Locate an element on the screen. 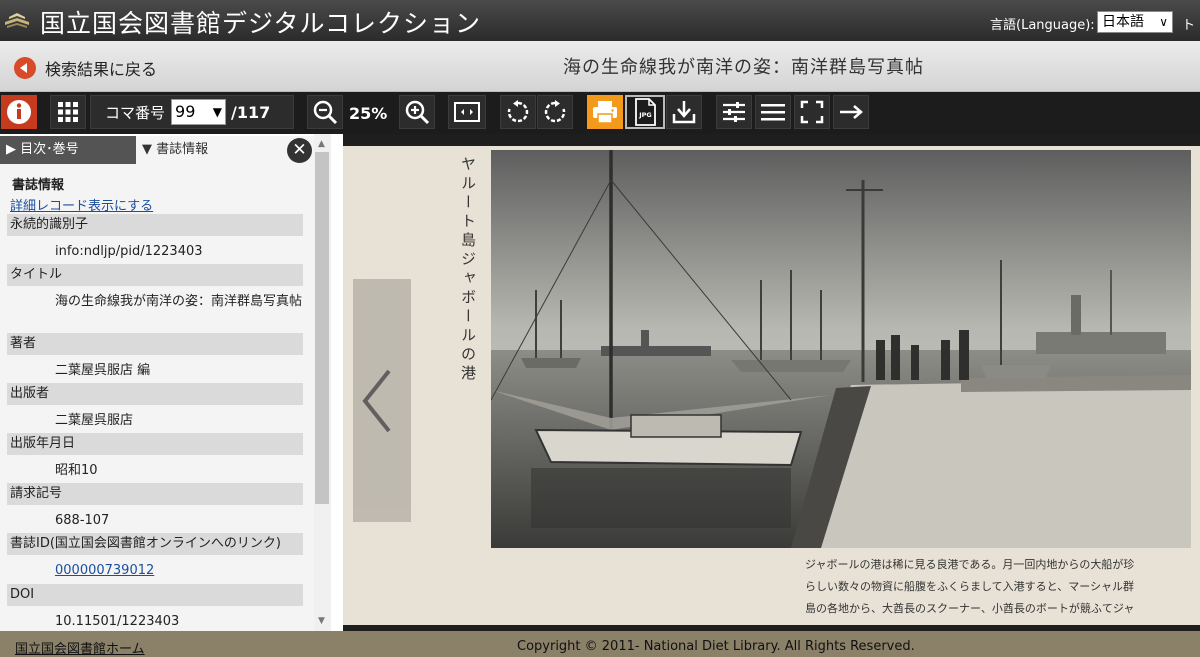  top-header: 国立国会図書館デジタルコレクション 言語(Language): 日本語 ∨ ト is located at coordinates (600, 20).